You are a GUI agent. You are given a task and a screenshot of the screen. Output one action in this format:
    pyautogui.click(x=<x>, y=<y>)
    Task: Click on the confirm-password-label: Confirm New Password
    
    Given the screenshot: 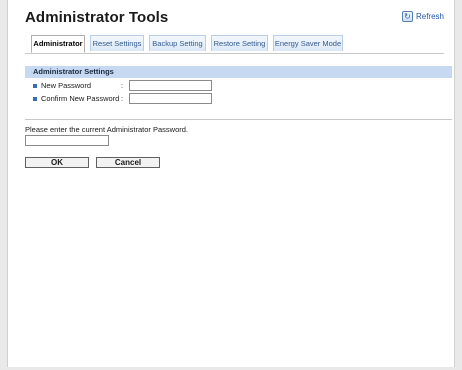 What is the action you would take?
    pyautogui.click(x=80, y=98)
    